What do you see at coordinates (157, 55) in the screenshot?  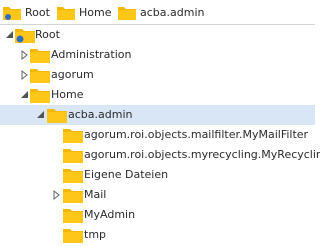 I see `tree-node-administration: Administration` at bounding box center [157, 55].